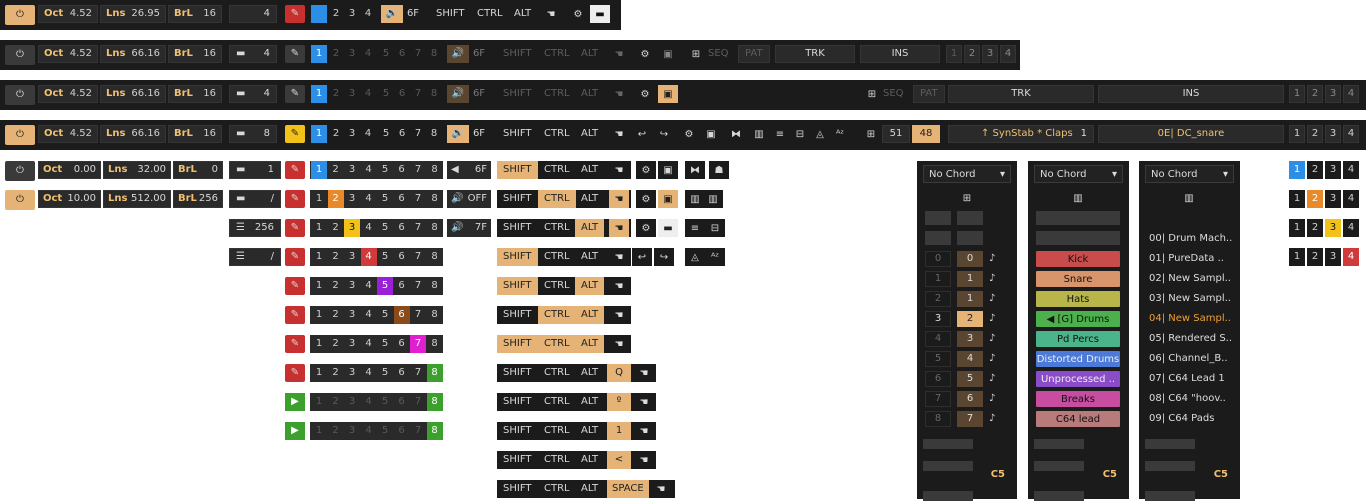 This screenshot has height=501, width=1366. What do you see at coordinates (754, 54) in the screenshot?
I see `pat-button: PAT` at bounding box center [754, 54].